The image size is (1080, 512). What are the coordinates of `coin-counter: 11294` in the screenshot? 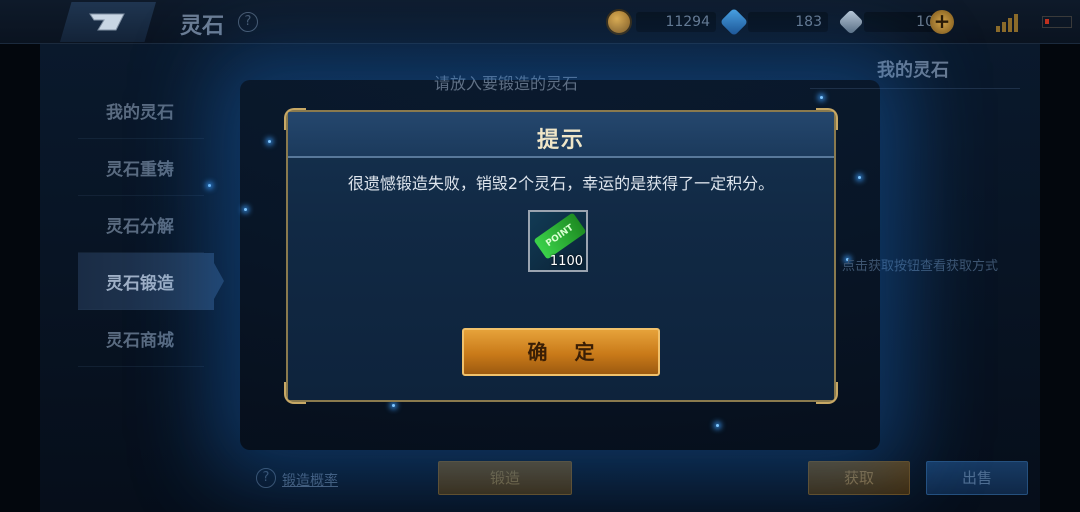 It's located at (661, 22).